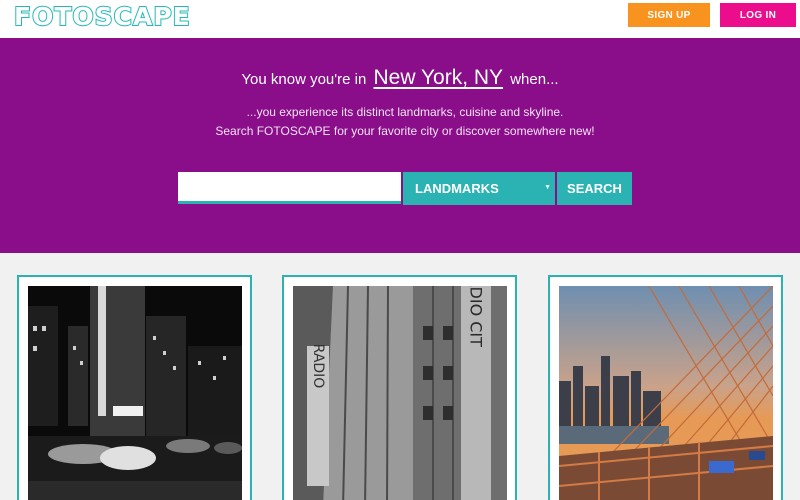  I want to click on sign-up-button: SIGN UP, so click(669, 15).